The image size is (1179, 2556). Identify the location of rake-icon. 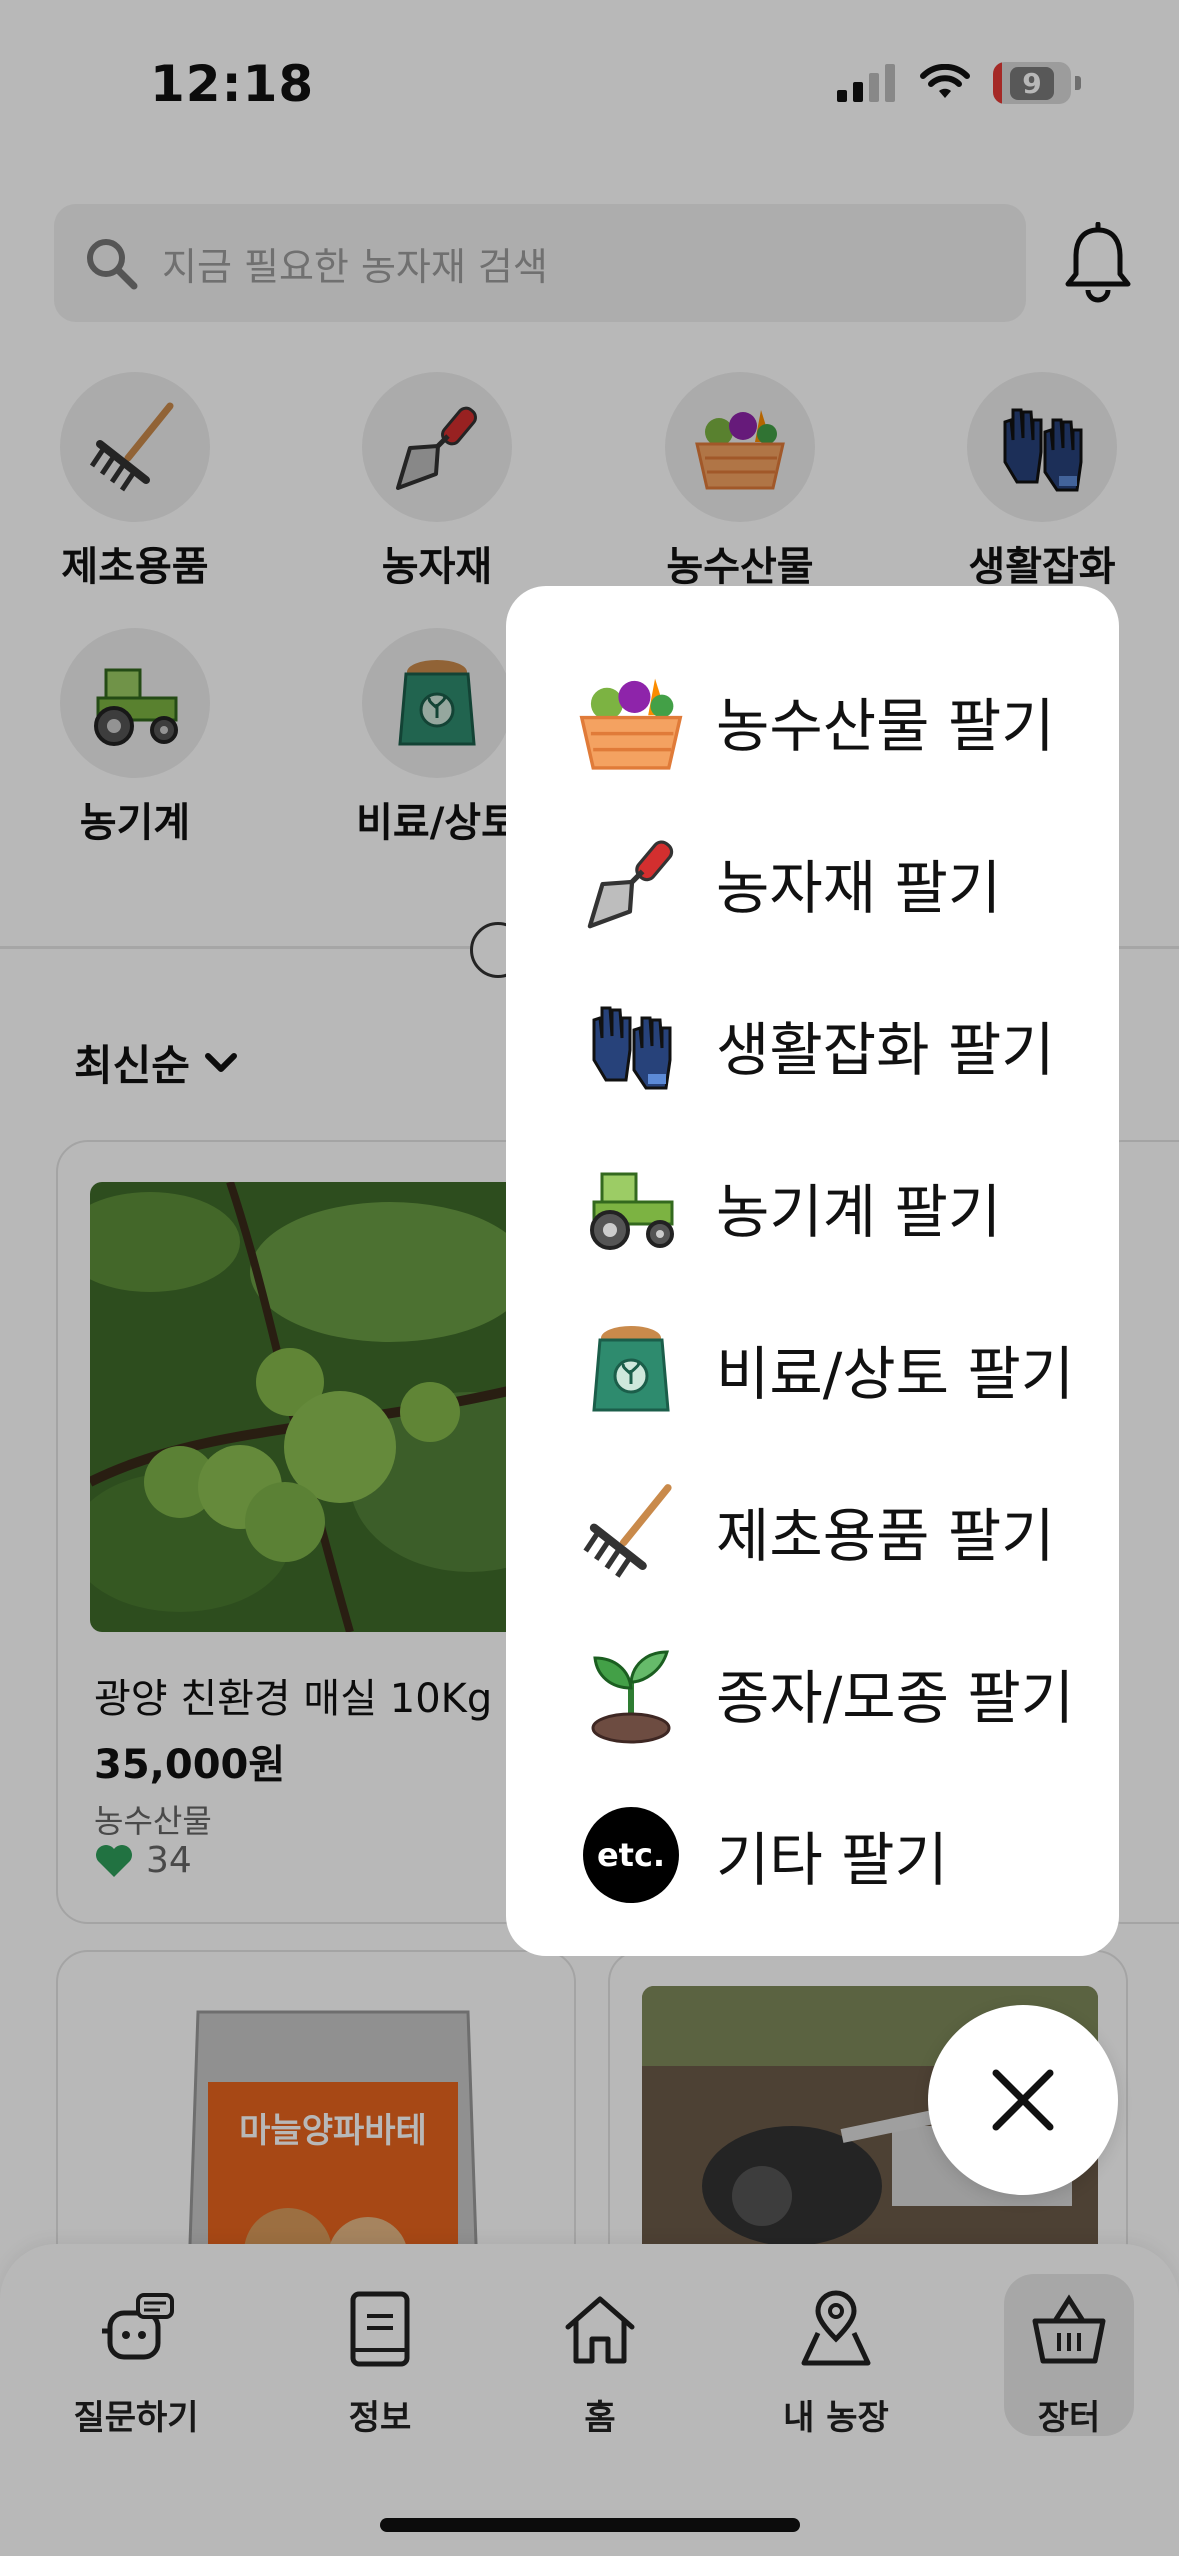
(627, 1531).